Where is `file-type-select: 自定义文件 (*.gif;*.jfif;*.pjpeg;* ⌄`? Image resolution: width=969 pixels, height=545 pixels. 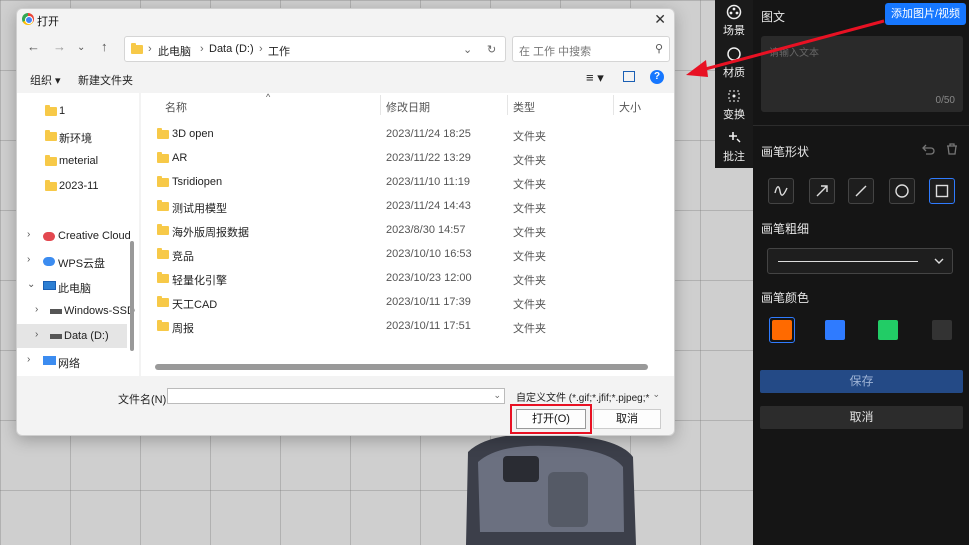 file-type-select: 自定义文件 (*.gif;*.jfif;*.pjpeg;* ⌄ is located at coordinates (587, 396).